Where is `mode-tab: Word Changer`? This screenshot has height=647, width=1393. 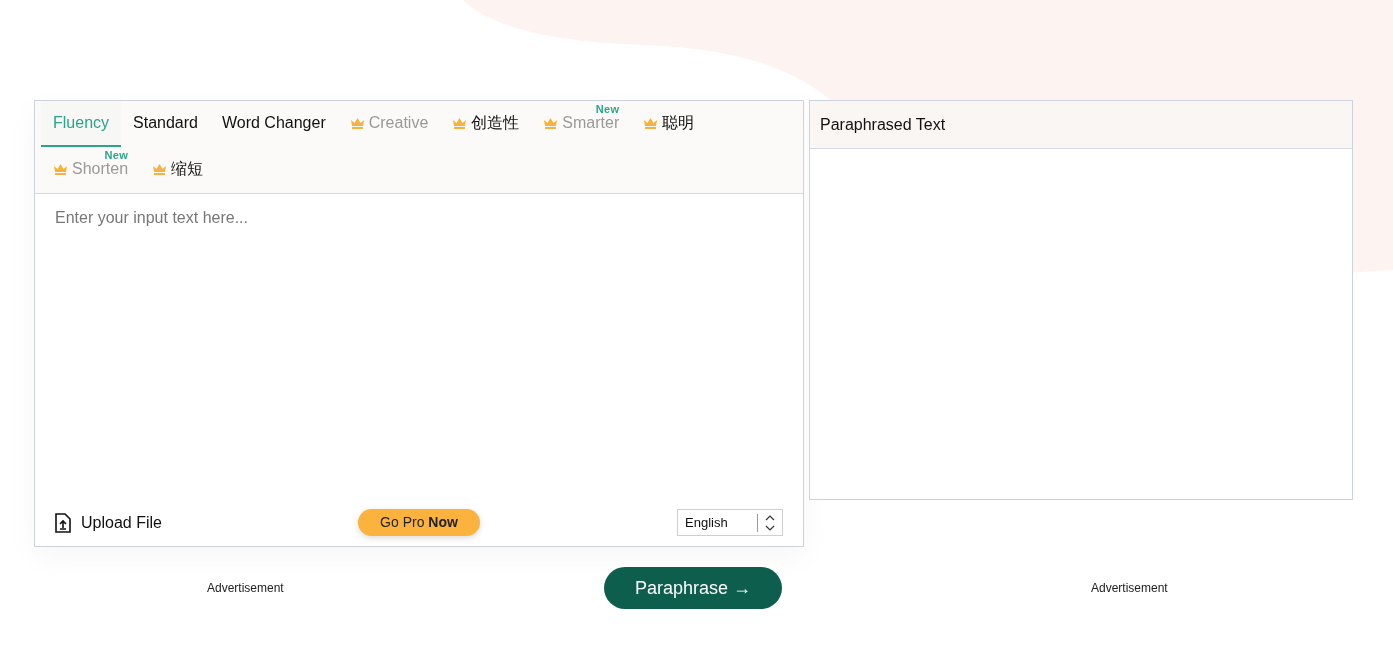 mode-tab: Word Changer is located at coordinates (273, 124).